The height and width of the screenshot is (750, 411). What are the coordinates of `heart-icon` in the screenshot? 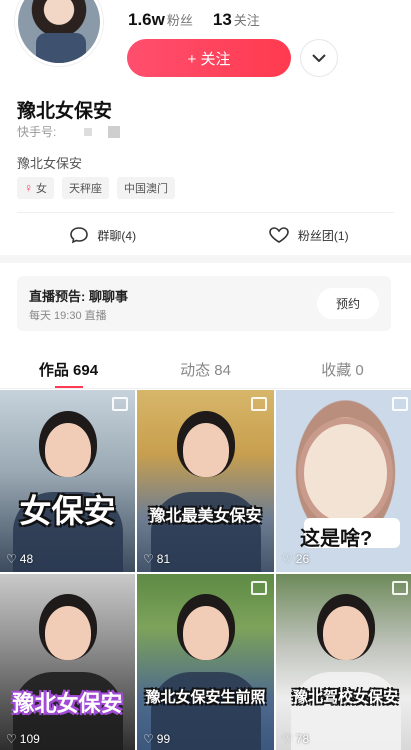 It's located at (279, 235).